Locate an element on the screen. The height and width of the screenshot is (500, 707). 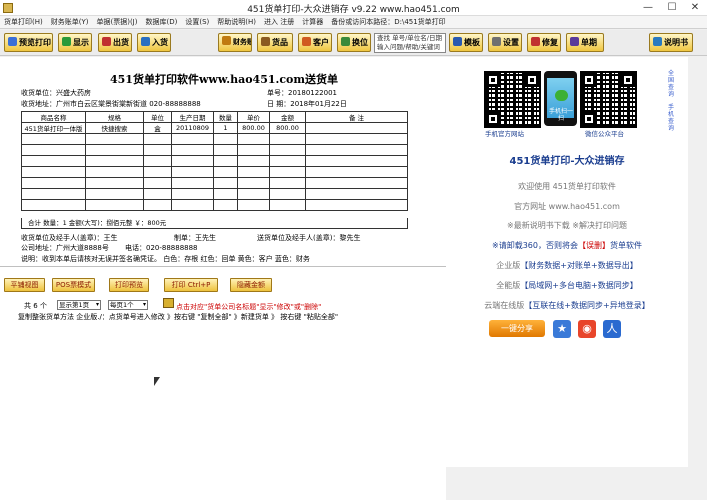
share-button: 一键分享 is located at coordinates (517, 328).